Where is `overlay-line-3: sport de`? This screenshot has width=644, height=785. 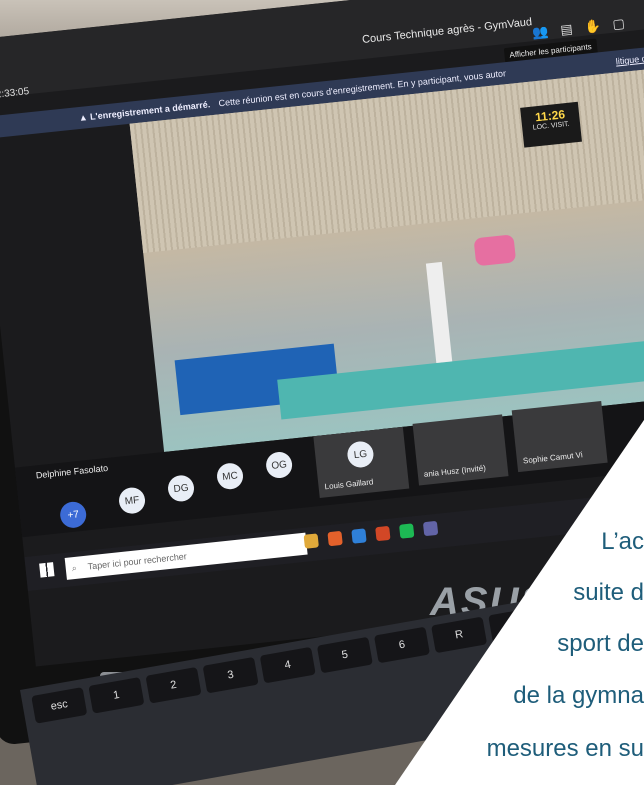
overlay-line-3: sport de is located at coordinates (600, 643).